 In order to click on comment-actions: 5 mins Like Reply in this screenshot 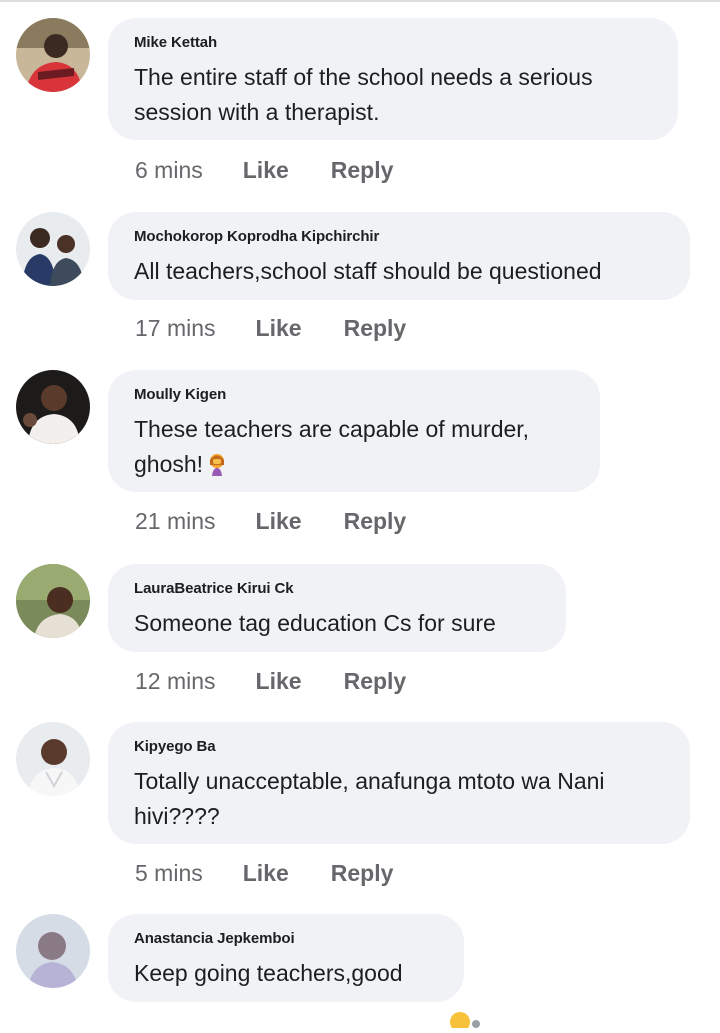, I will do `click(264, 873)`.